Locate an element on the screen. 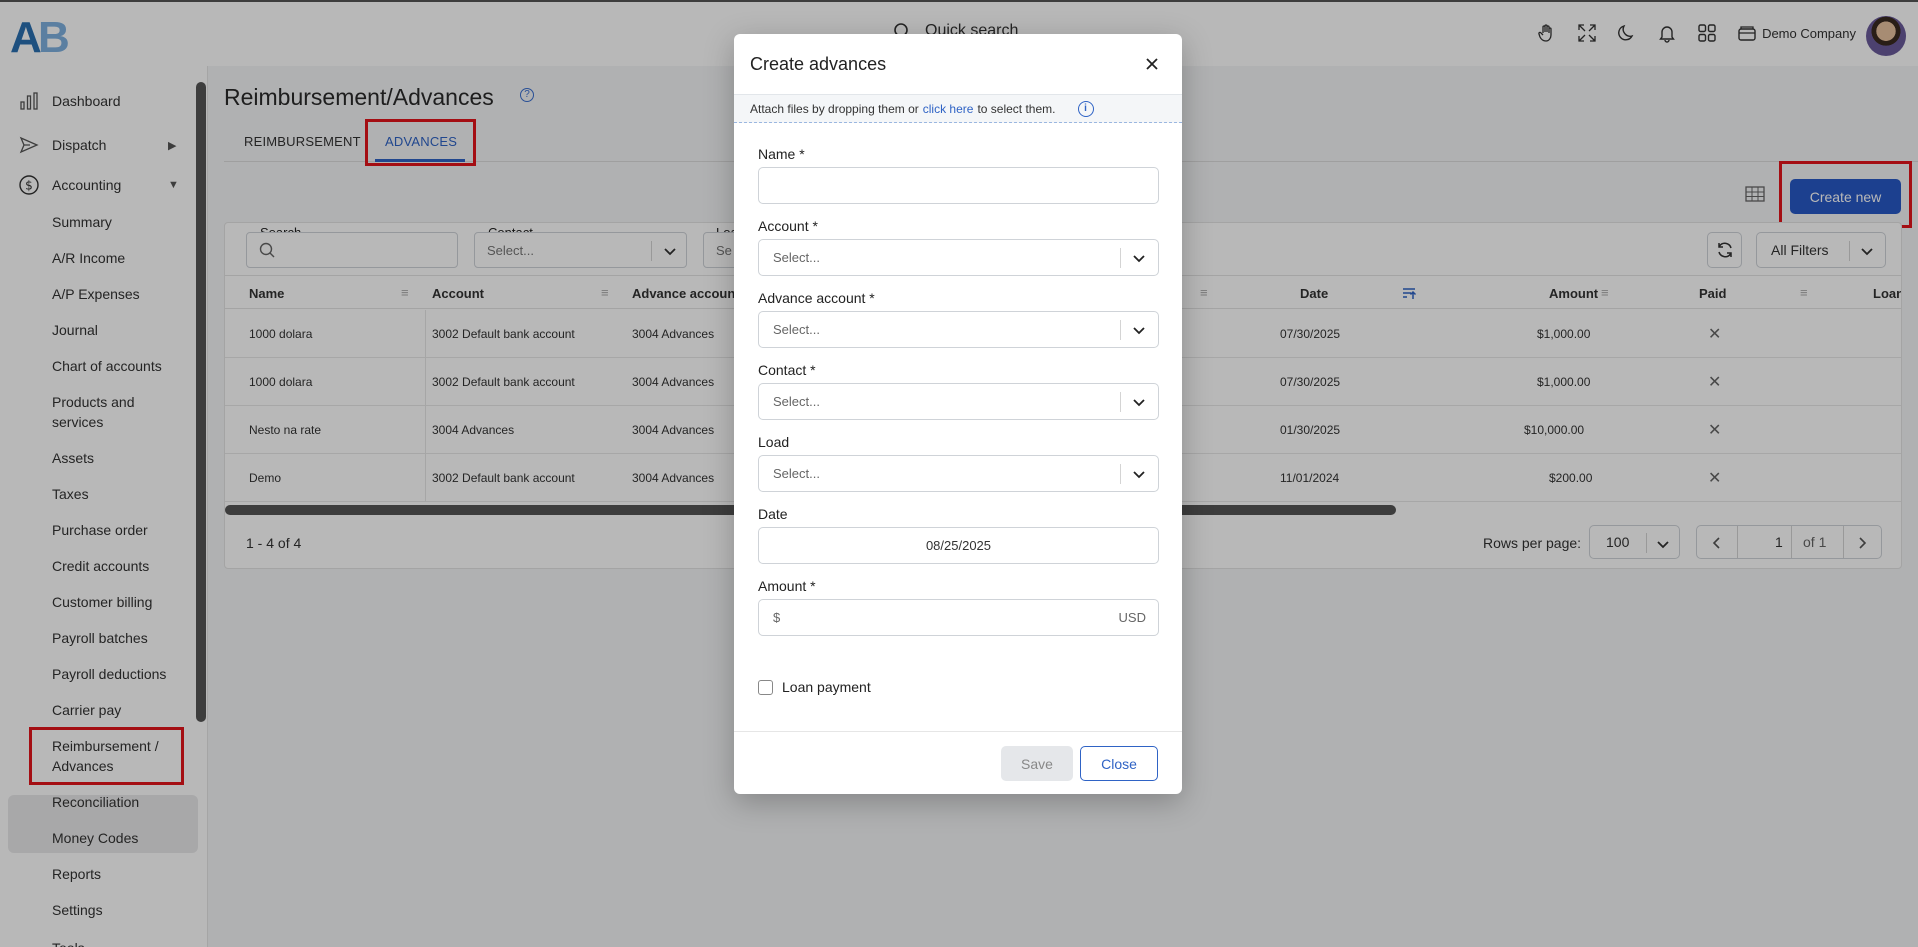  amount-prefix: $ is located at coordinates (777, 617).